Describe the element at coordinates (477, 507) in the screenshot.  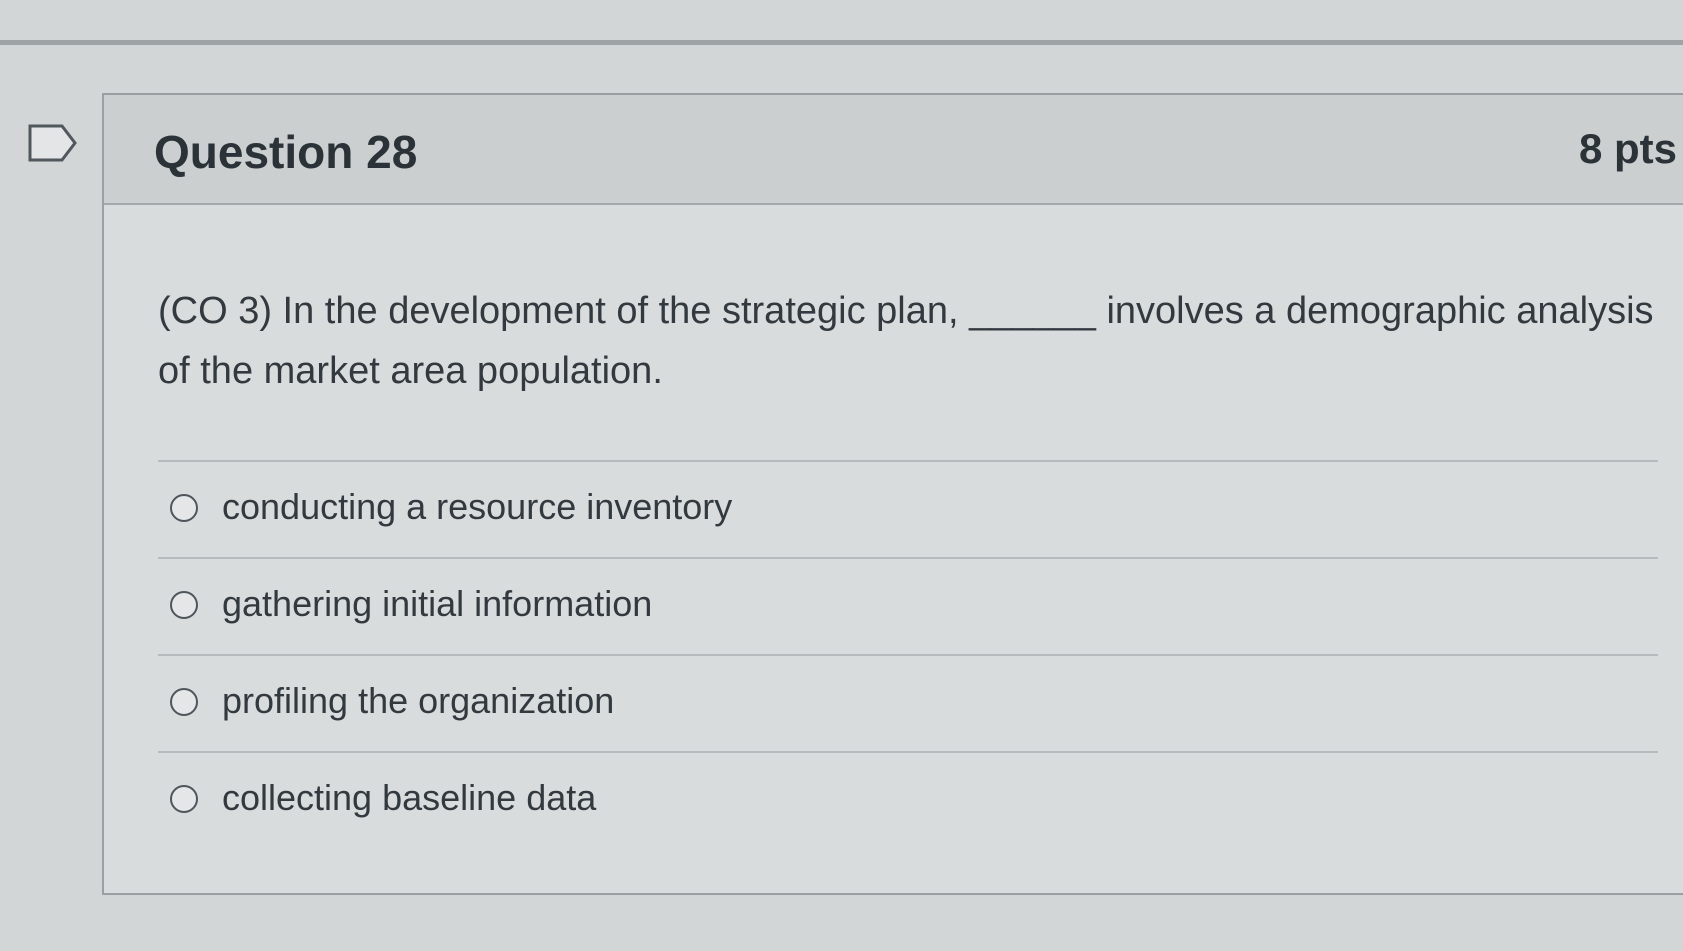
I see `answer-label: conducting a resource inventory` at that location.